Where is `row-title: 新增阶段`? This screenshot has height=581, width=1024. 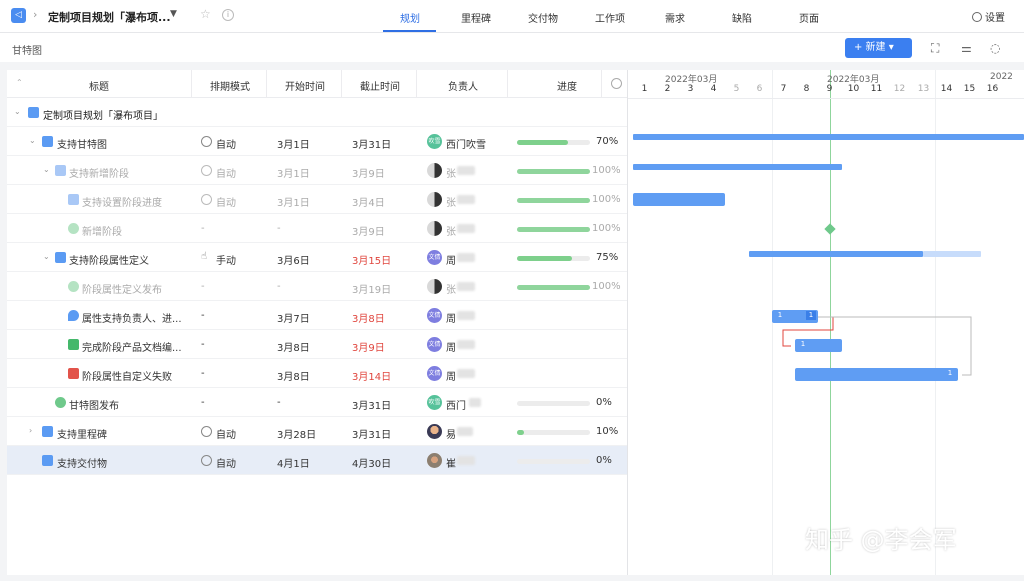
row-title: 新增阶段 is located at coordinates (102, 230).